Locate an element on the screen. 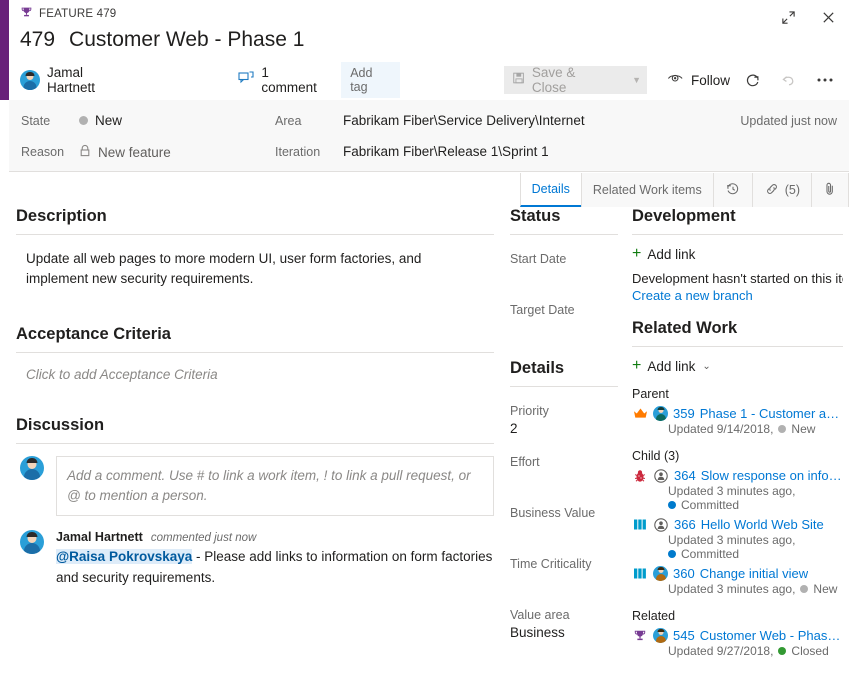  more-actions-icon is located at coordinates (825, 80).